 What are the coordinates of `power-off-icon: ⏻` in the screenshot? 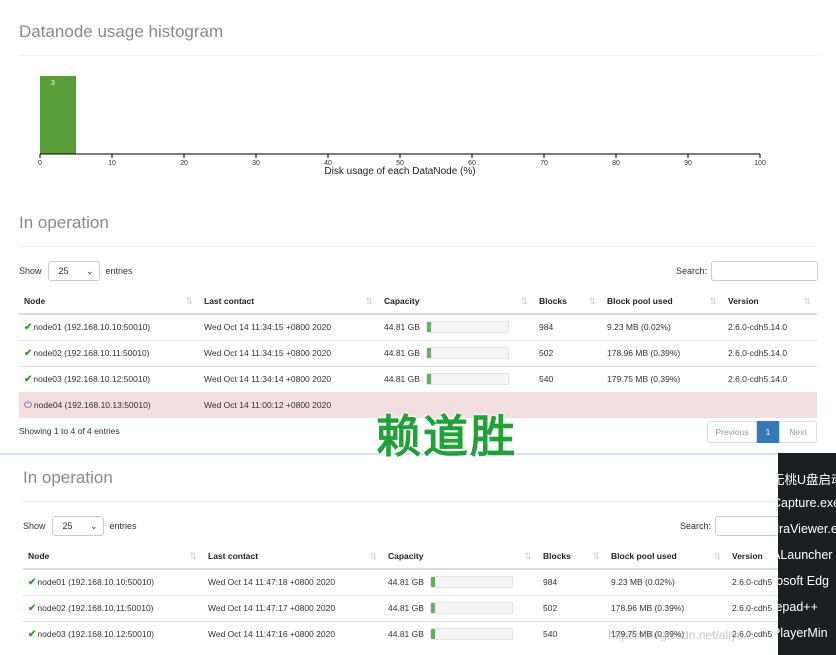 It's located at (28, 405).